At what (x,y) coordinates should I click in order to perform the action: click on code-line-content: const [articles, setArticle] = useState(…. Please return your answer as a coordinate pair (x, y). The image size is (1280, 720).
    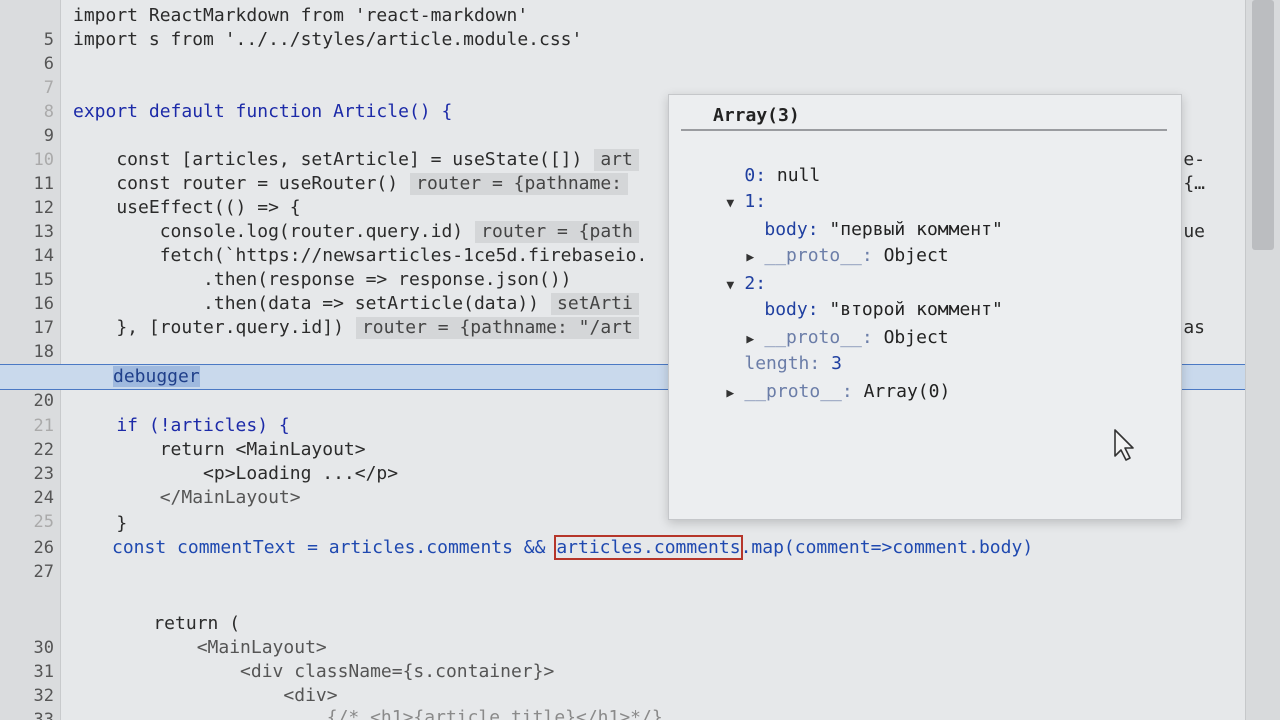
    Looking at the image, I should click on (356, 160).